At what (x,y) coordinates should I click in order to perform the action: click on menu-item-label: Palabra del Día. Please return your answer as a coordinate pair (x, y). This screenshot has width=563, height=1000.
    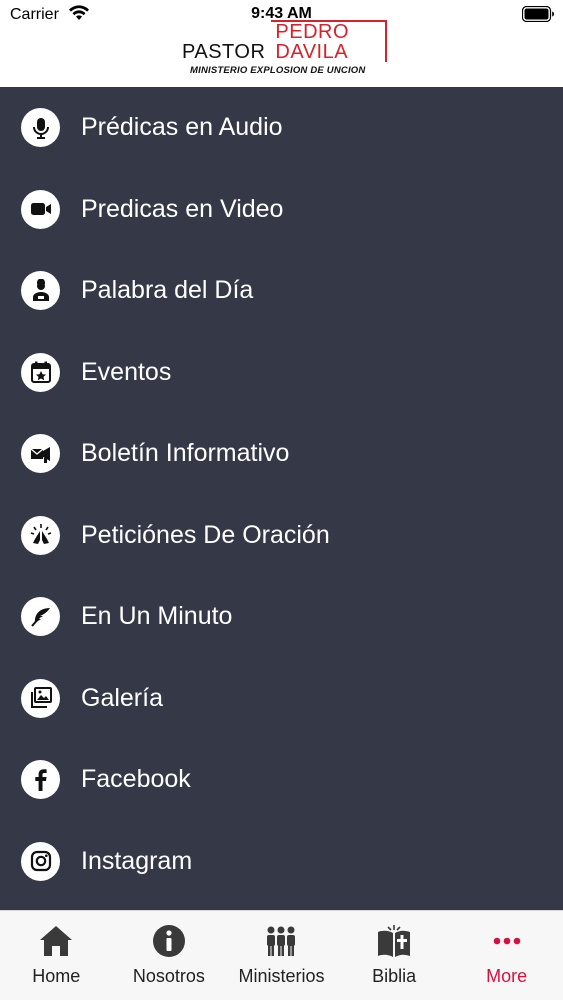
    Looking at the image, I should click on (167, 290).